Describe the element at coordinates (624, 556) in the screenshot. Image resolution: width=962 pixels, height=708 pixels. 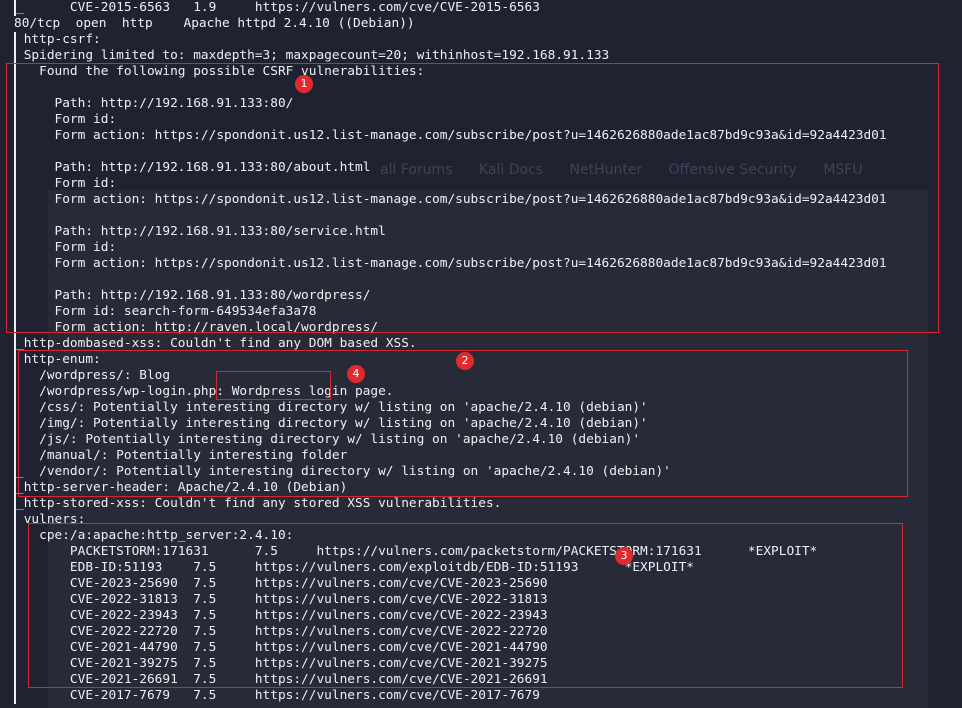
I see `annotation-marker-3: 3` at that location.